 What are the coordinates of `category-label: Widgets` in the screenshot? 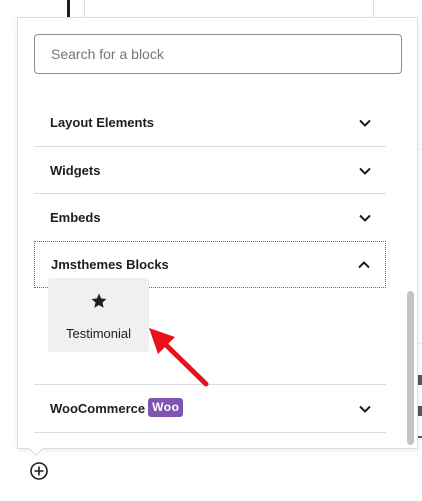 It's located at (75, 170).